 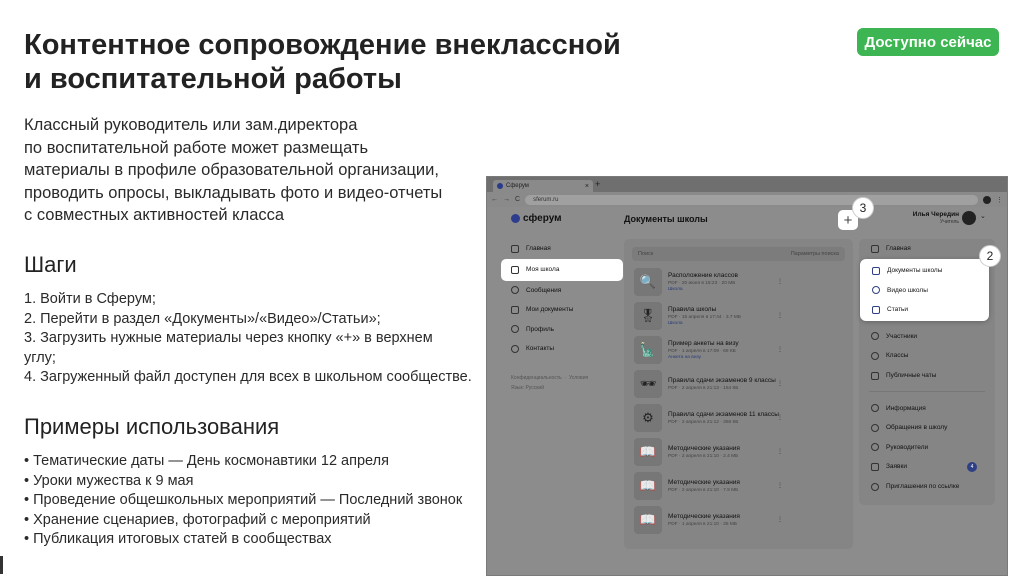 What do you see at coordinates (927, 467) in the screenshot?
I see `right-nav-requests: Заявки 4` at bounding box center [927, 467].